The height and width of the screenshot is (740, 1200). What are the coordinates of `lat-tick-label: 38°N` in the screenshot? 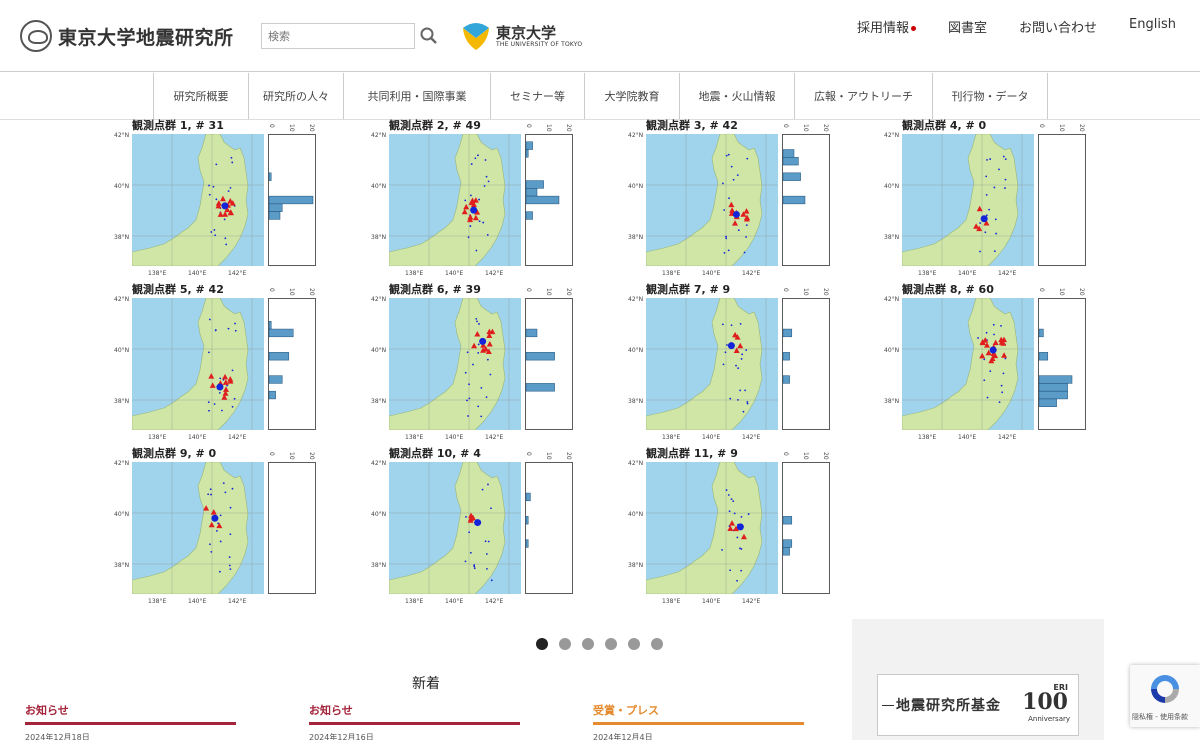 It's located at (379, 565).